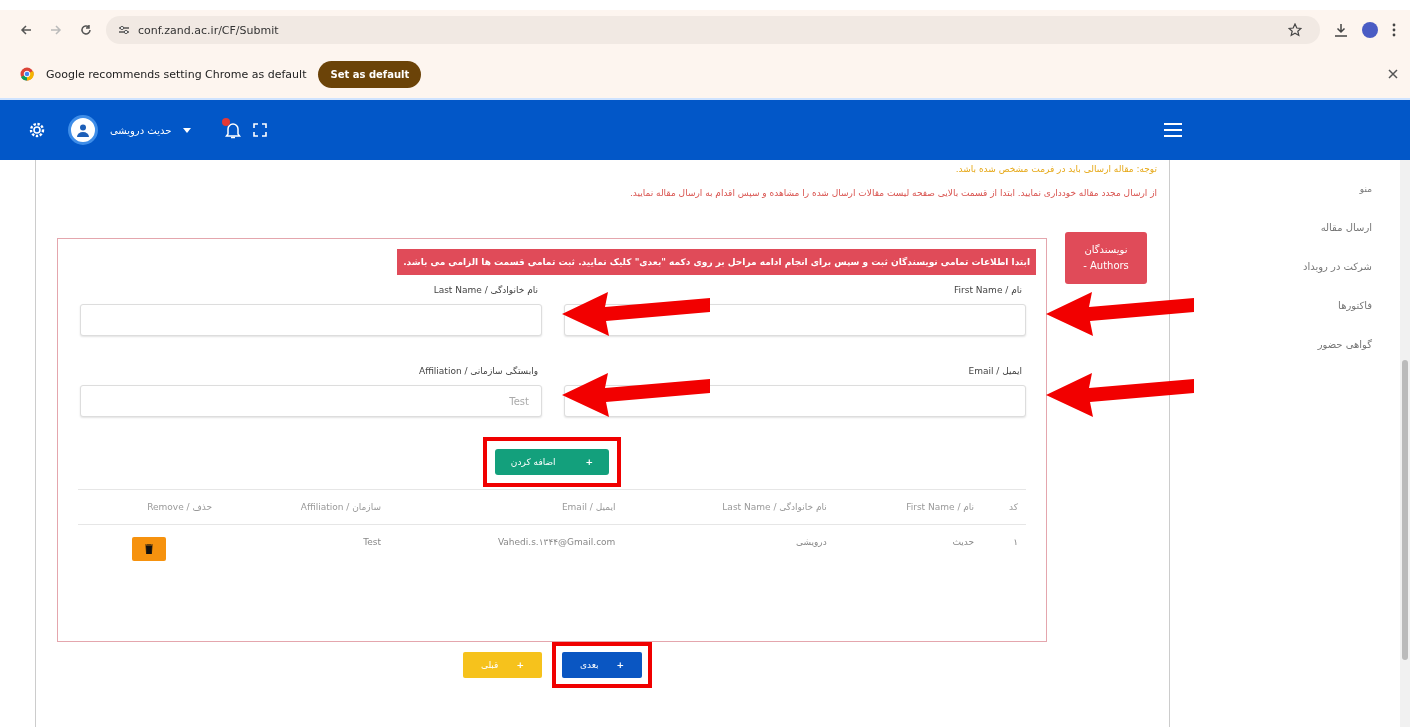 This screenshot has width=1410, height=727. What do you see at coordinates (311, 401) in the screenshot?
I see `input-field: Test` at bounding box center [311, 401].